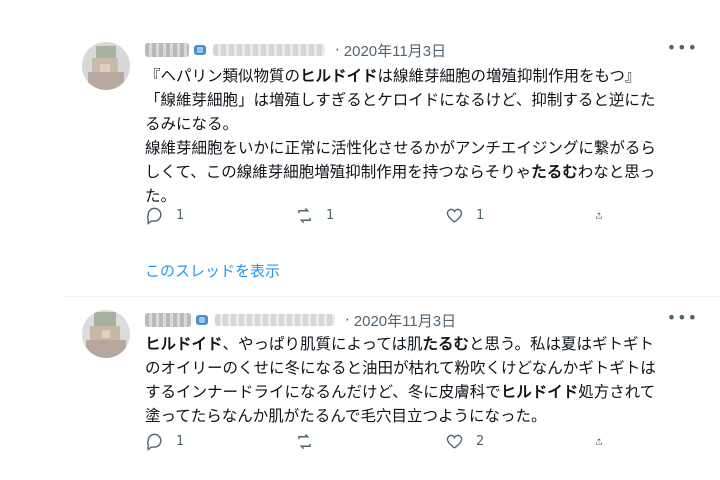 The width and height of the screenshot is (720, 480). What do you see at coordinates (509, 76) in the screenshot?
I see `text-segment: は線維芽細胞の増殖抑制作用をもつ』` at bounding box center [509, 76].